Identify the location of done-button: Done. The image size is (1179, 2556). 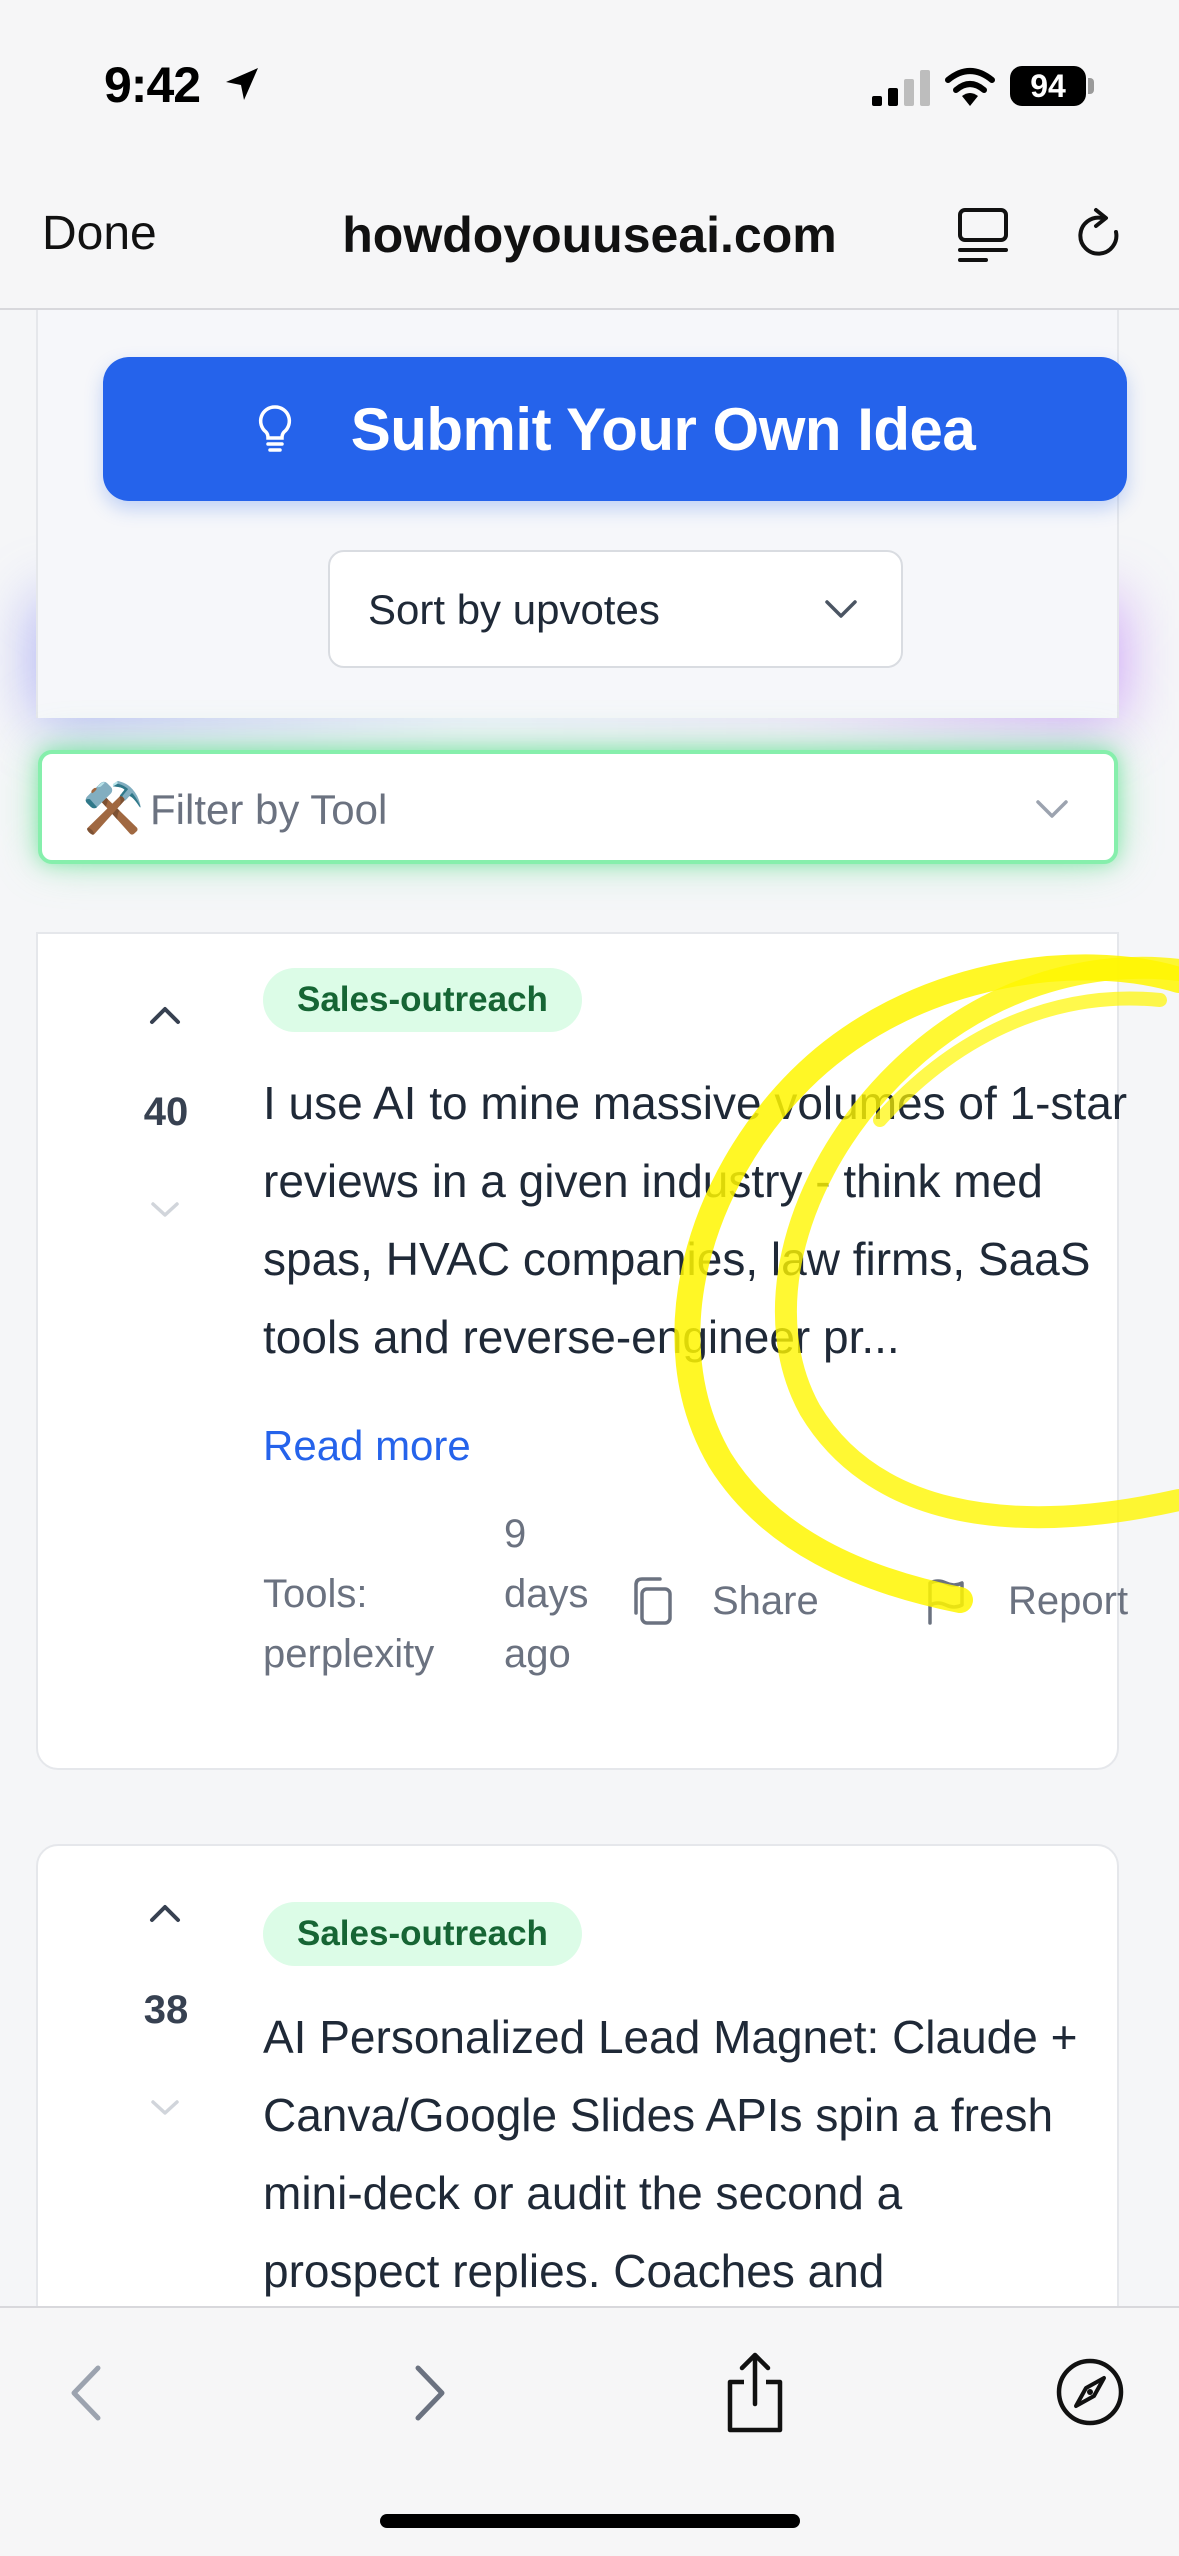
(99, 233).